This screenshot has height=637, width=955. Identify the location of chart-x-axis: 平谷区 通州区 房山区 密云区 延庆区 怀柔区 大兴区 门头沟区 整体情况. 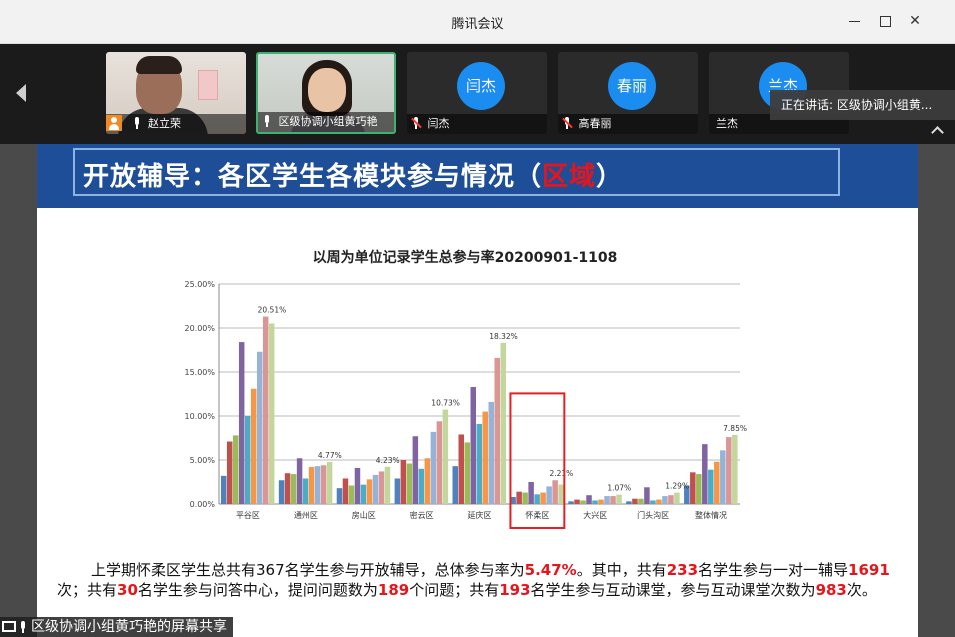
(481, 515).